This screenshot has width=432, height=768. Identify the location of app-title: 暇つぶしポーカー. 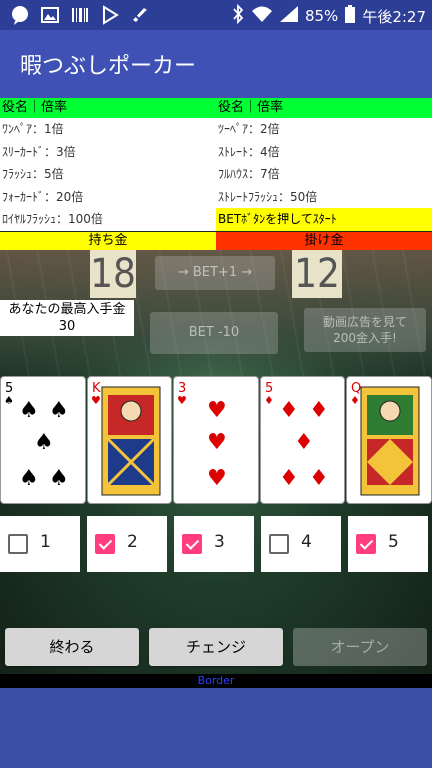
(108, 66).